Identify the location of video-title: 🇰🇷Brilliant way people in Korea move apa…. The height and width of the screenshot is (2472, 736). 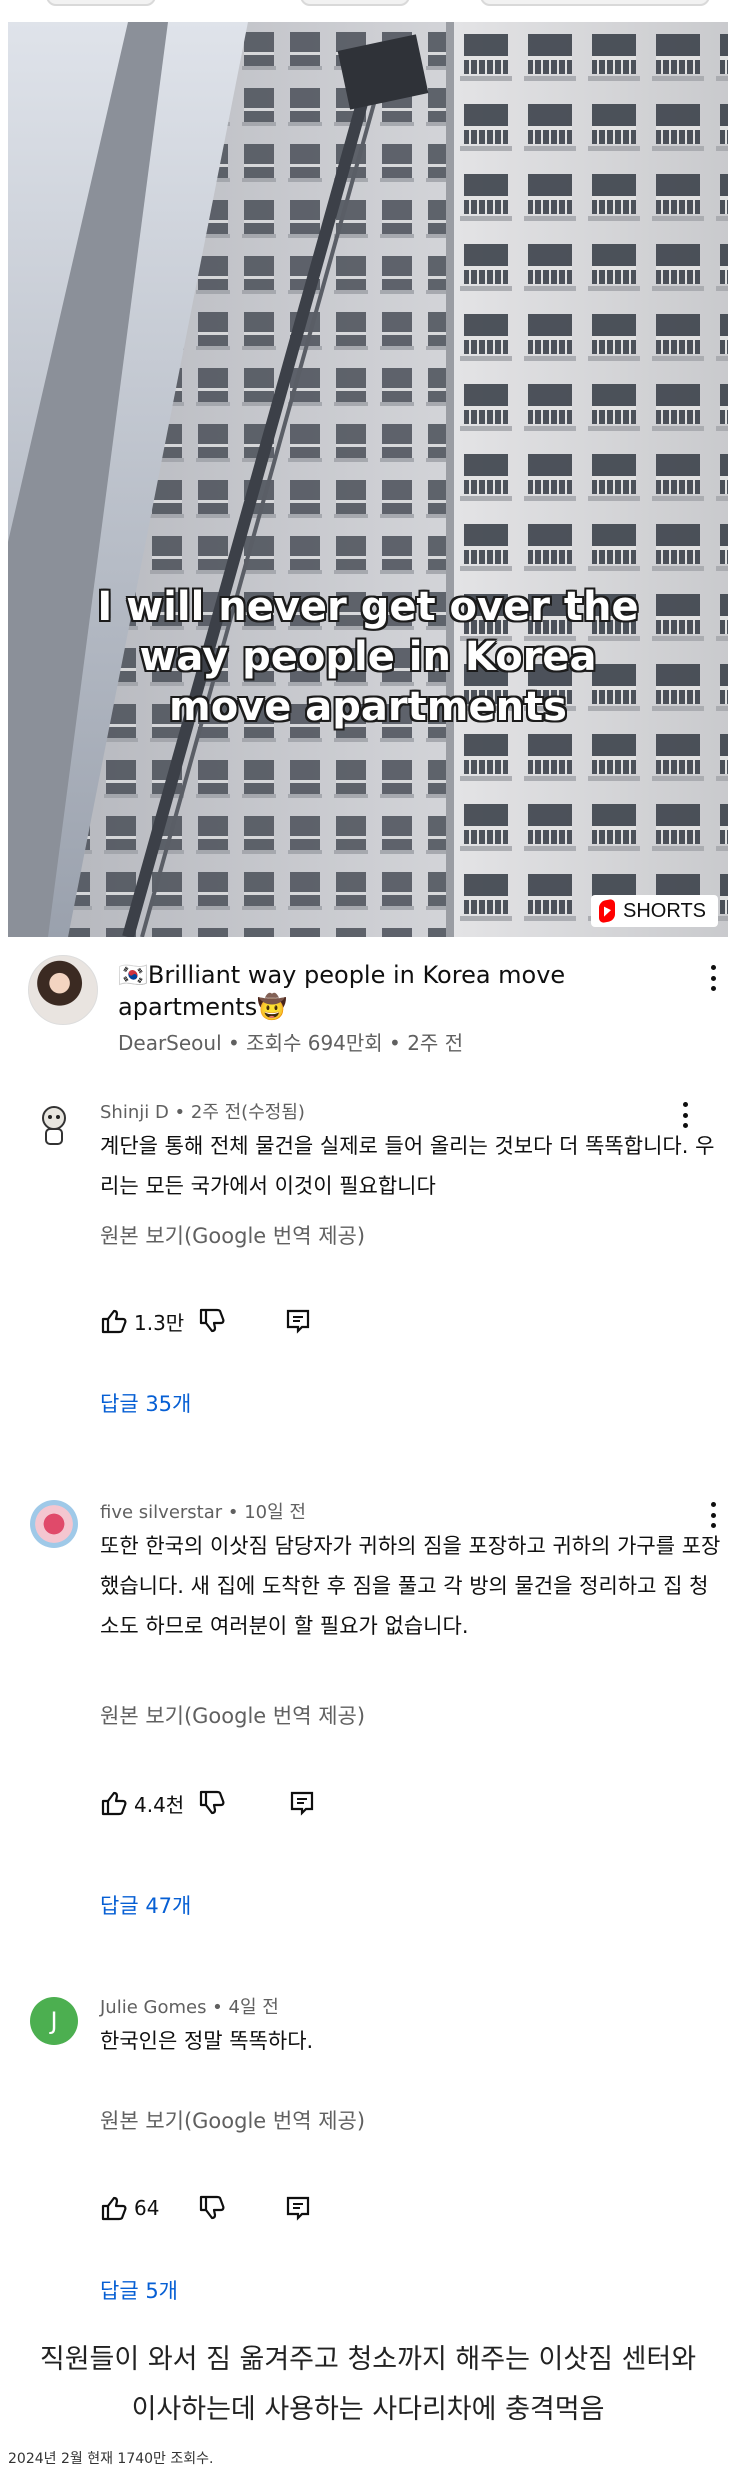
(398, 991).